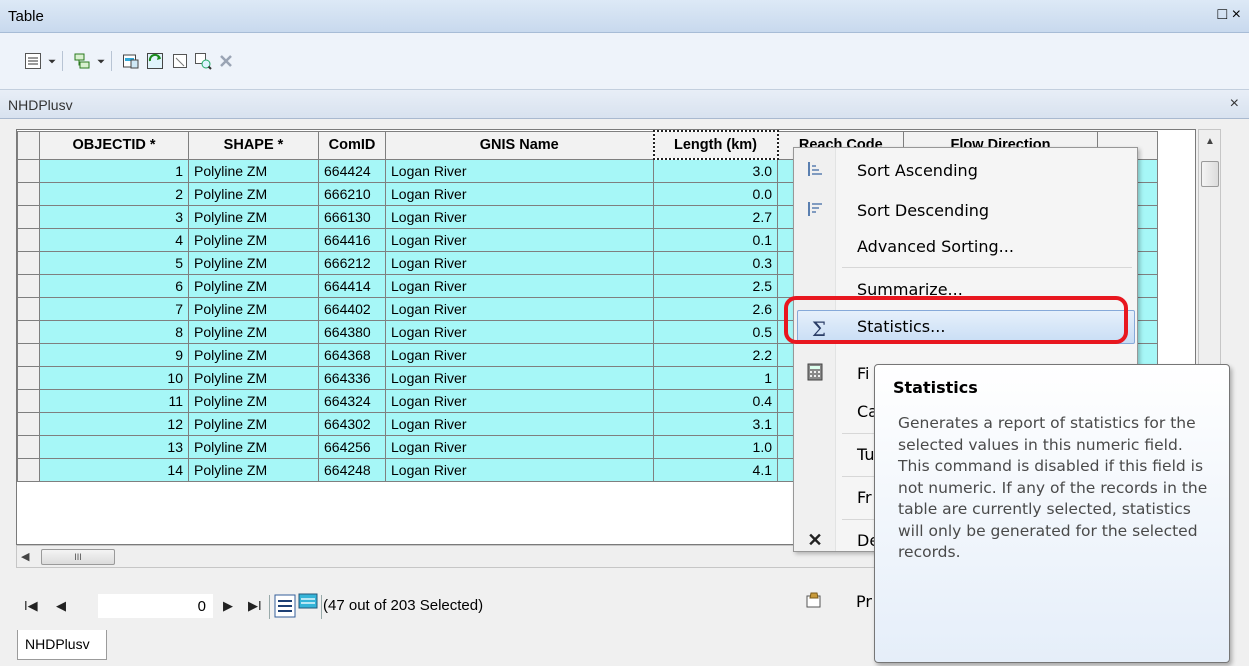 The width and height of the screenshot is (1249, 666). Describe the element at coordinates (25, 556) in the screenshot. I see `scroll-left-icon: ◀` at that location.